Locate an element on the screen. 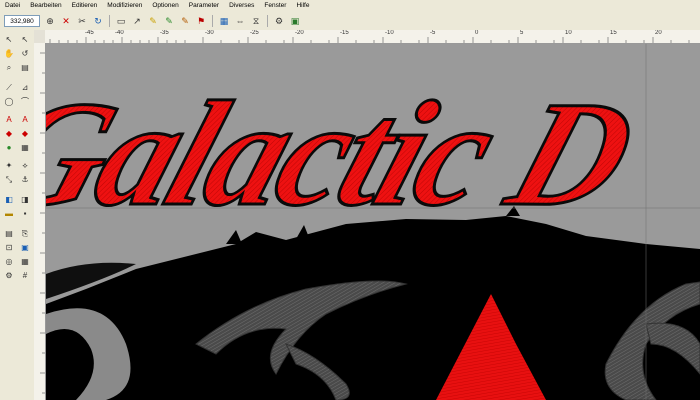 The width and height of the screenshot is (700, 400). arrow-icon: ↗ is located at coordinates (137, 21).